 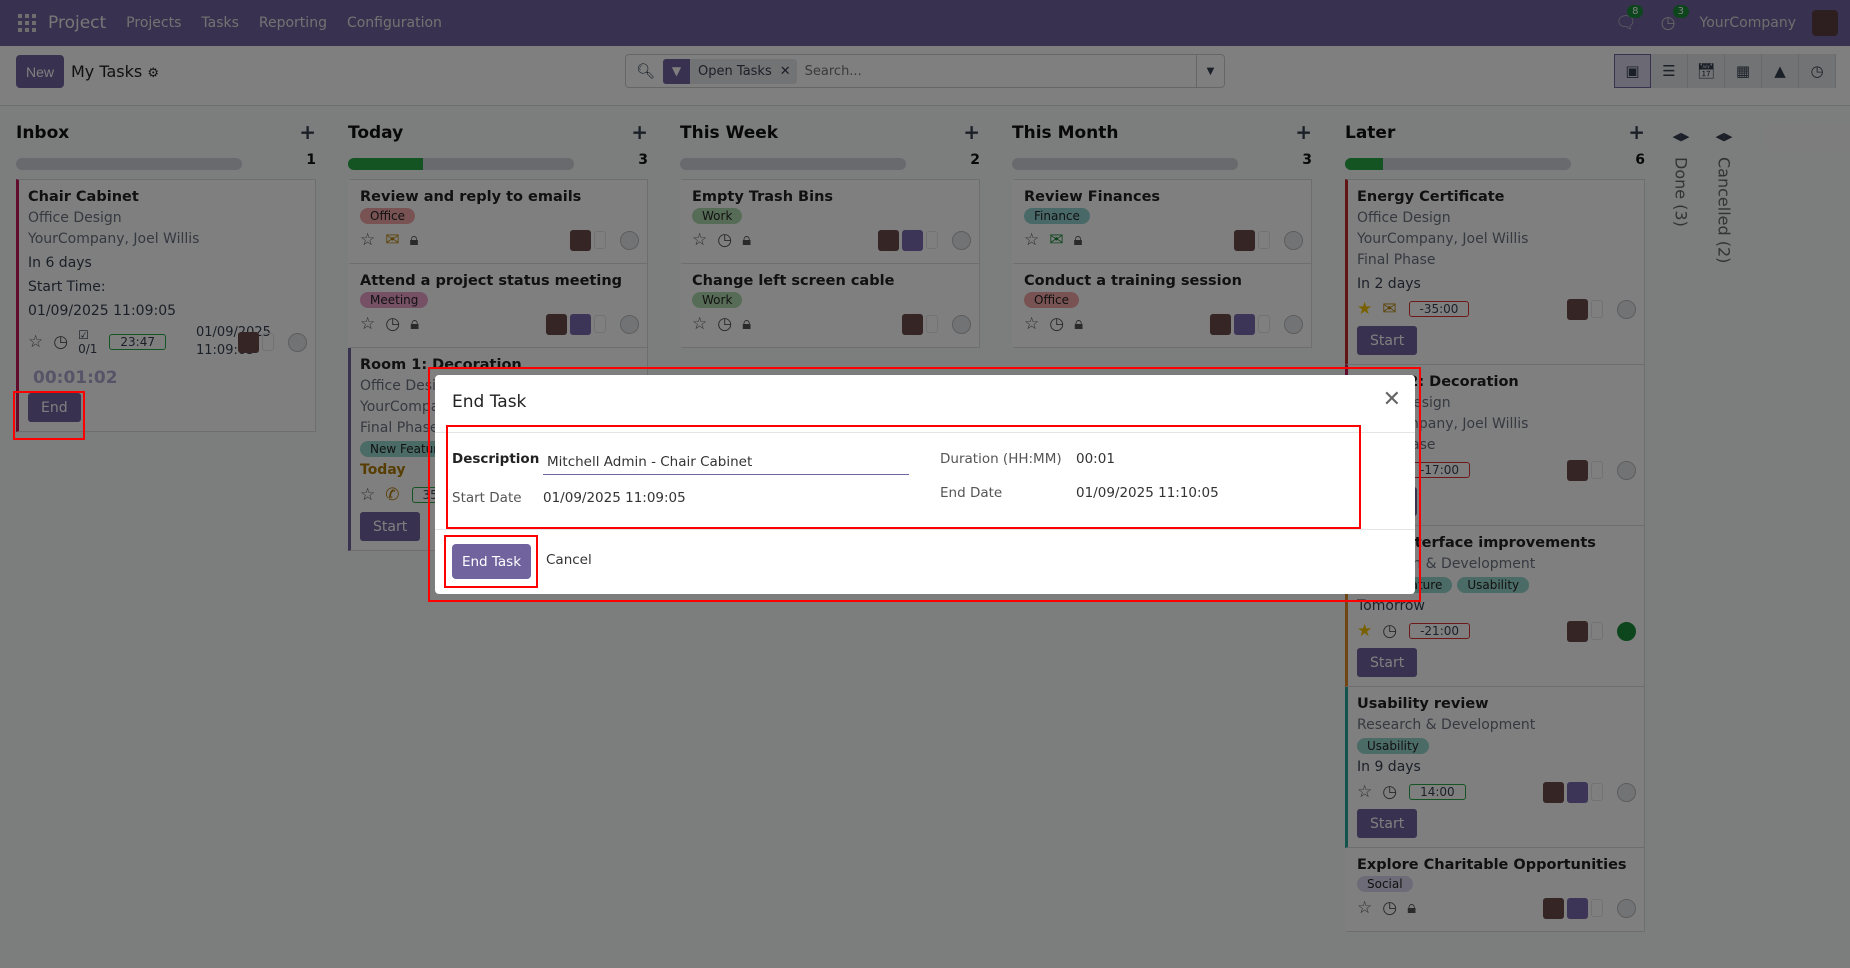 What do you see at coordinates (491, 561) in the screenshot?
I see `highlight-end-task-button` at bounding box center [491, 561].